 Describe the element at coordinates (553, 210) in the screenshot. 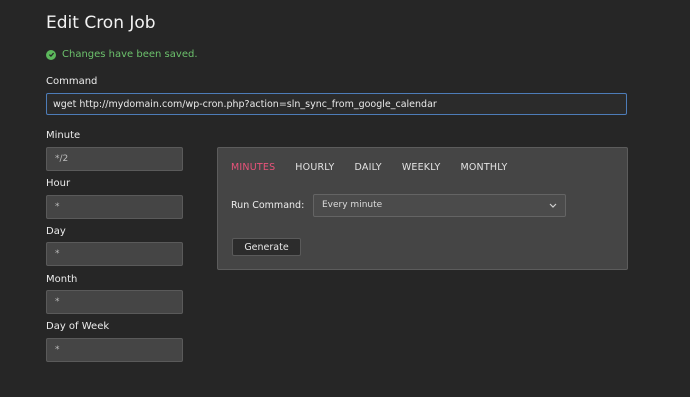

I see `chevron-down-icon` at that location.